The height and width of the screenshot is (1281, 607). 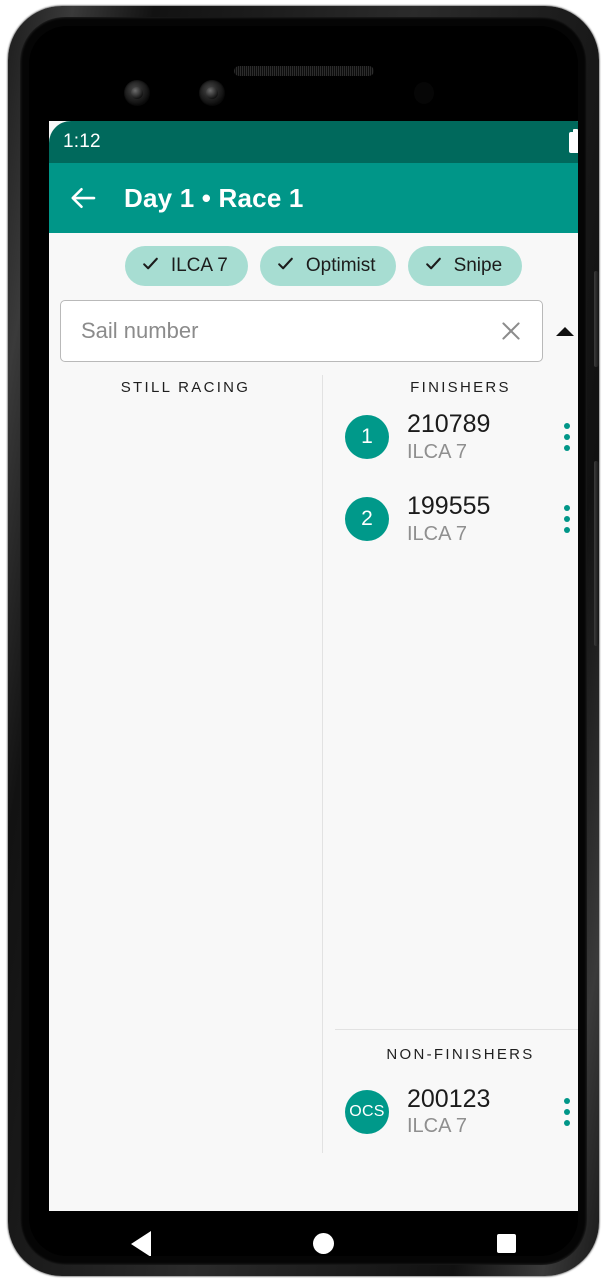 I want to click on sail-number: 200123, so click(x=449, y=1098).